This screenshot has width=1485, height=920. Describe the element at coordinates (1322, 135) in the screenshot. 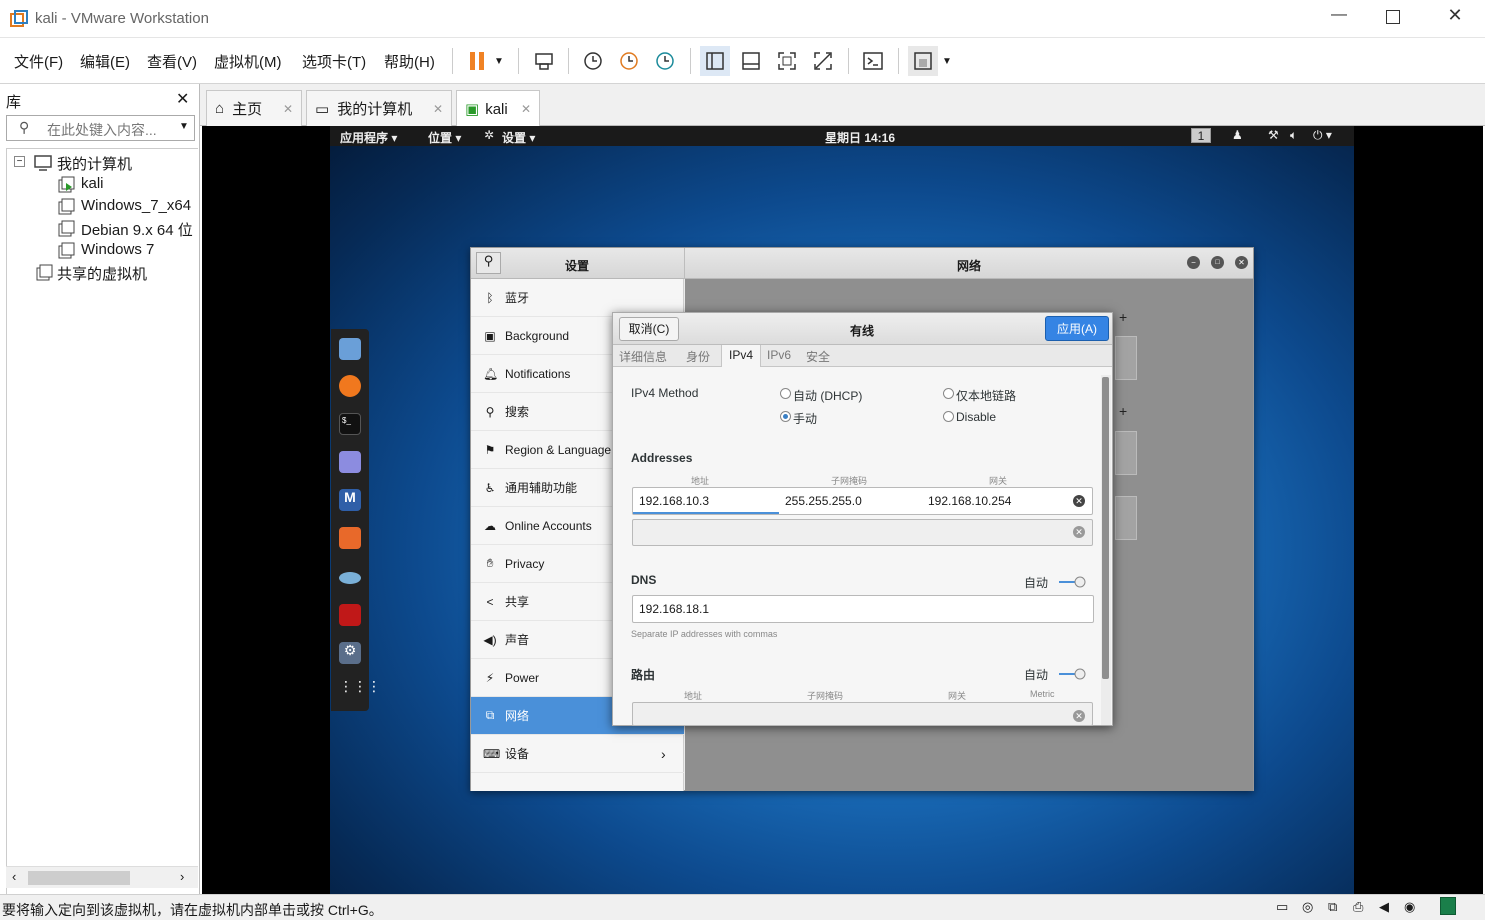

I see `power-icon: ⏻ ▾` at that location.